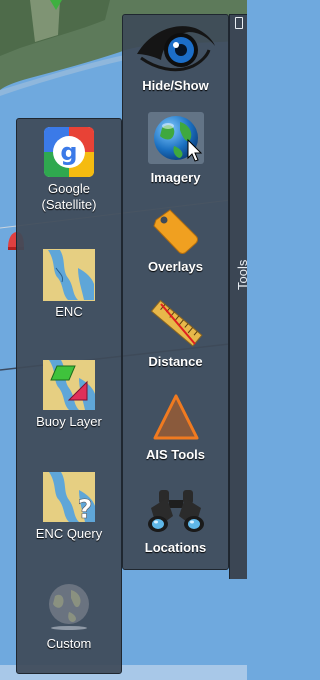  Describe the element at coordinates (175, 361) in the screenshot. I see `distance-label: Distance` at that location.